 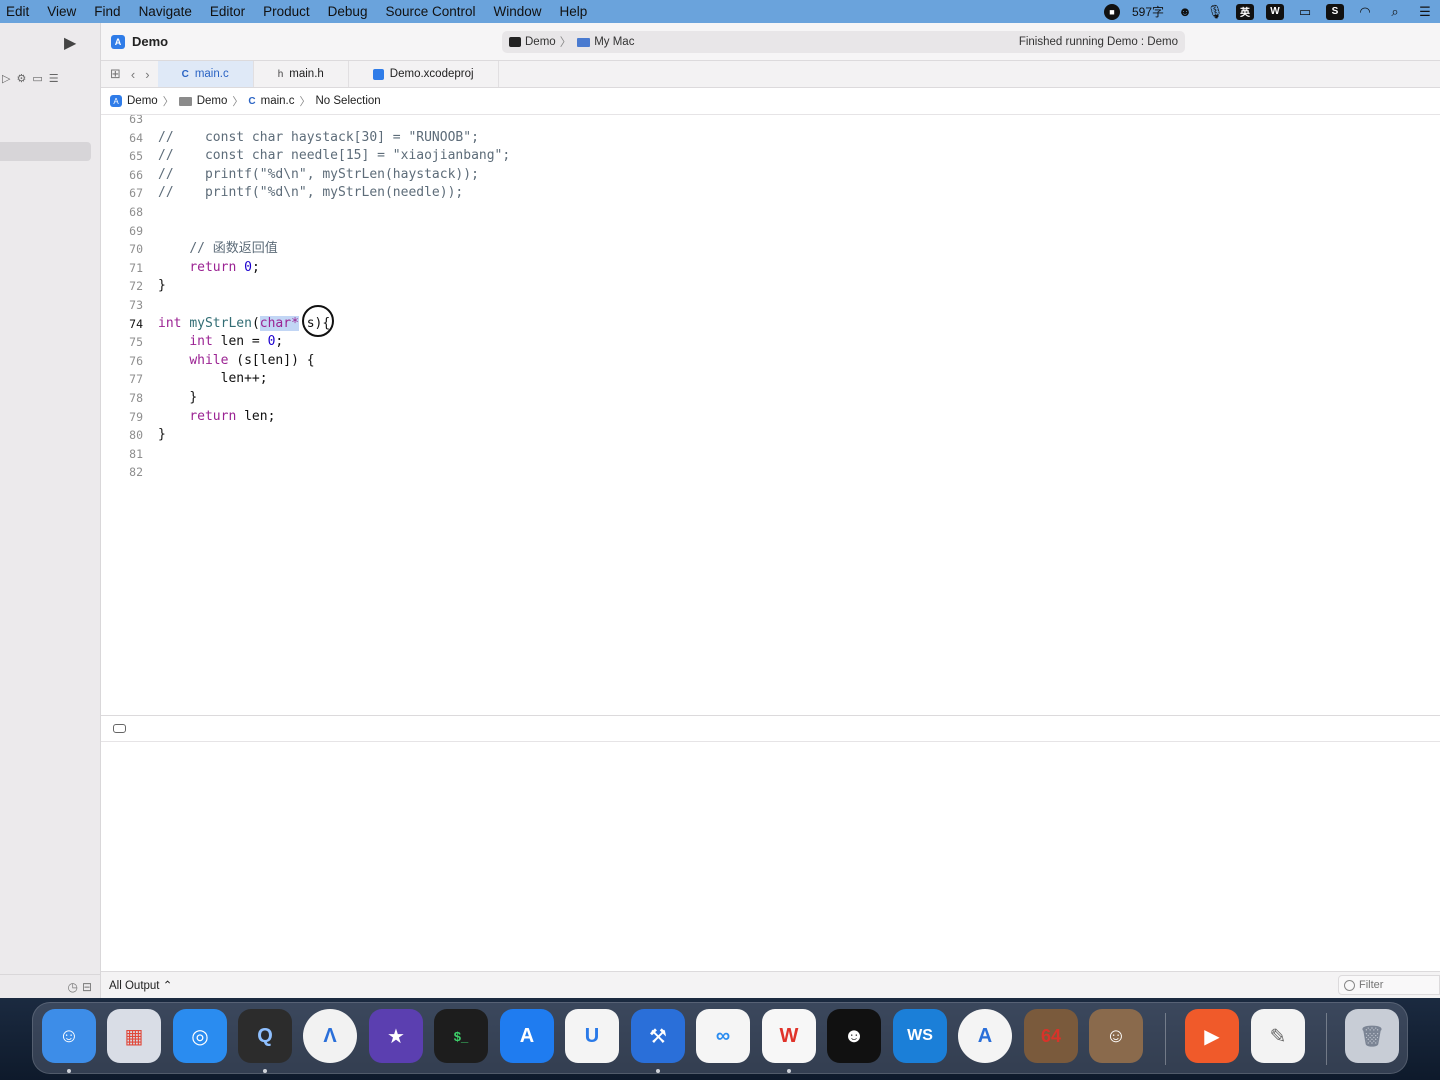 What do you see at coordinates (1212, 1036) in the screenshot?
I see `infuse-icon: ▶` at bounding box center [1212, 1036].